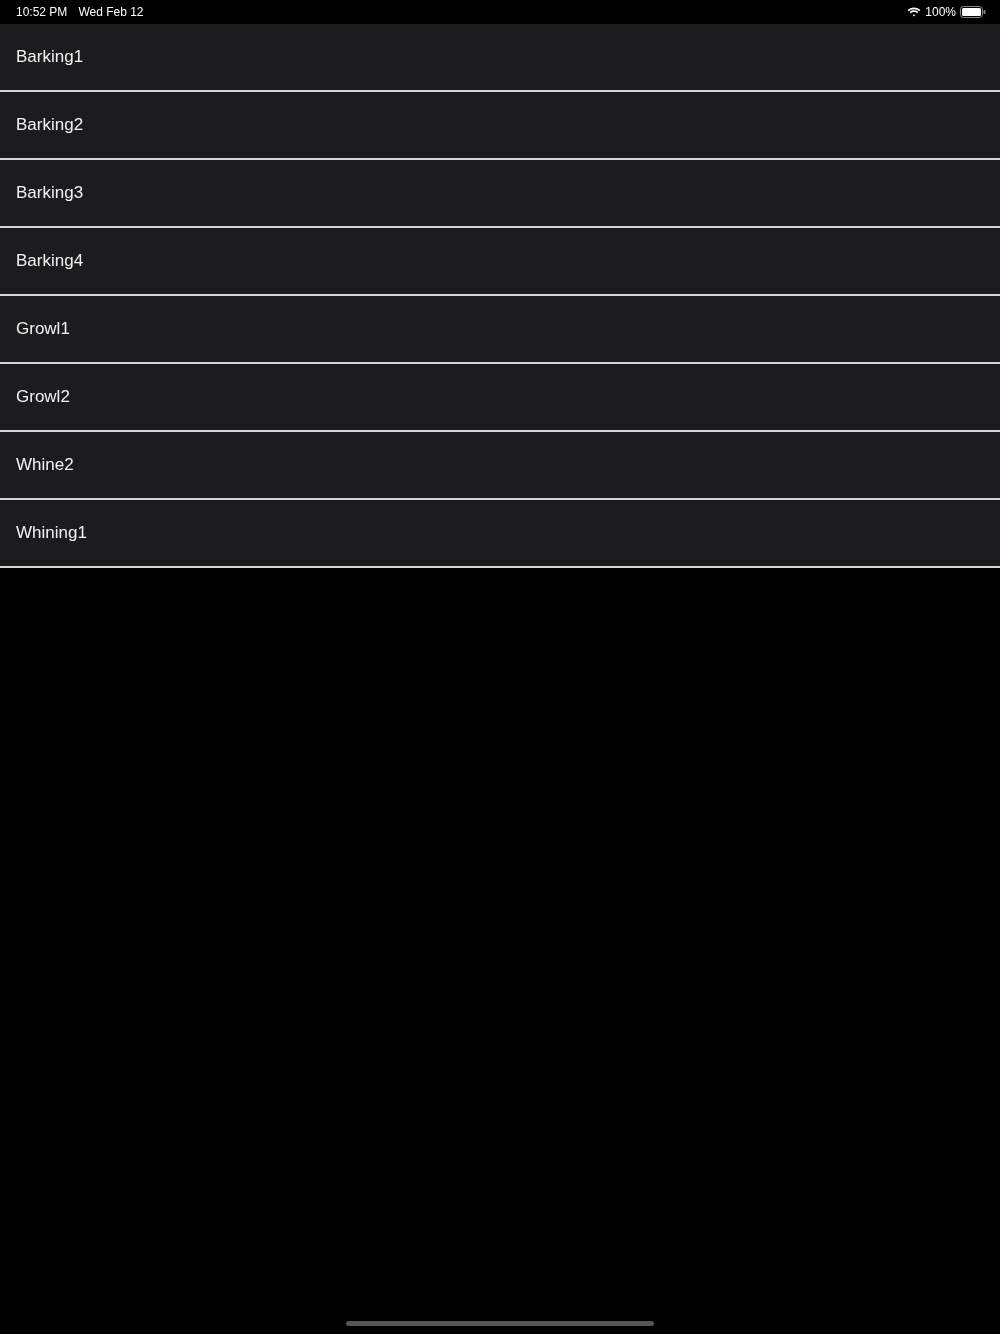 Image resolution: width=1000 pixels, height=1334 pixels. What do you see at coordinates (42, 12) in the screenshot?
I see `status-time: 10:52 PM` at bounding box center [42, 12].